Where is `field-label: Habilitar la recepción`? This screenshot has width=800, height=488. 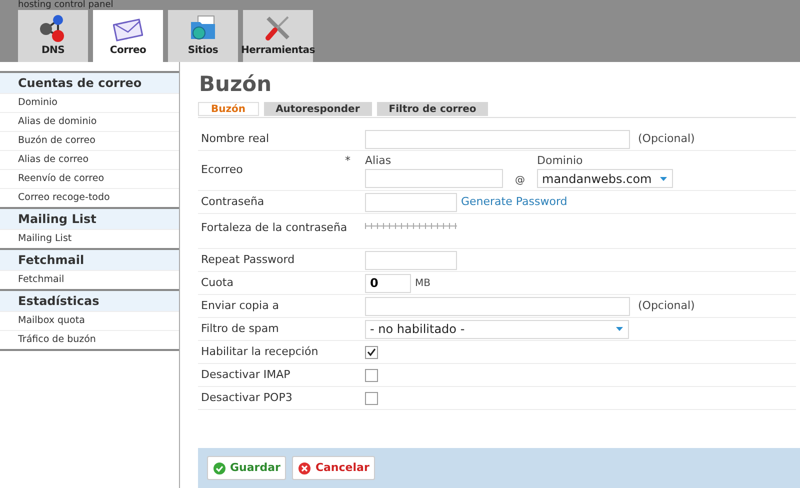
field-label: Habilitar la recepción is located at coordinates (260, 352).